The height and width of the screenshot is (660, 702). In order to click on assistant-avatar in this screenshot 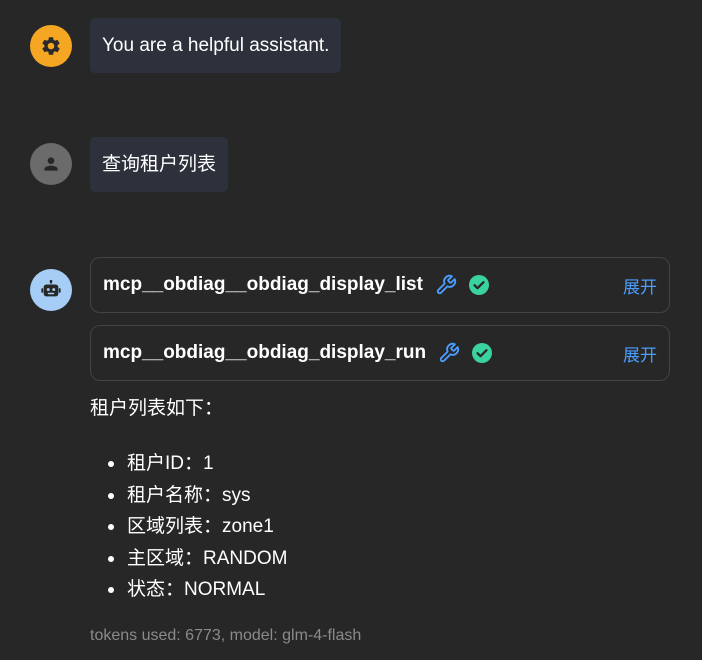, I will do `click(51, 290)`.